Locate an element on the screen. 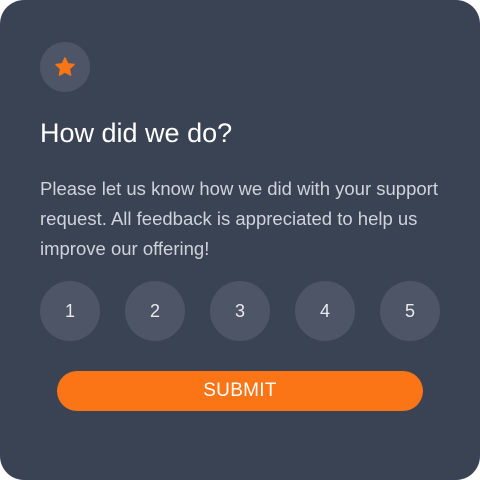 This screenshot has width=480, height=480. rating-options: 1 2 3 4 5 is located at coordinates (240, 311).